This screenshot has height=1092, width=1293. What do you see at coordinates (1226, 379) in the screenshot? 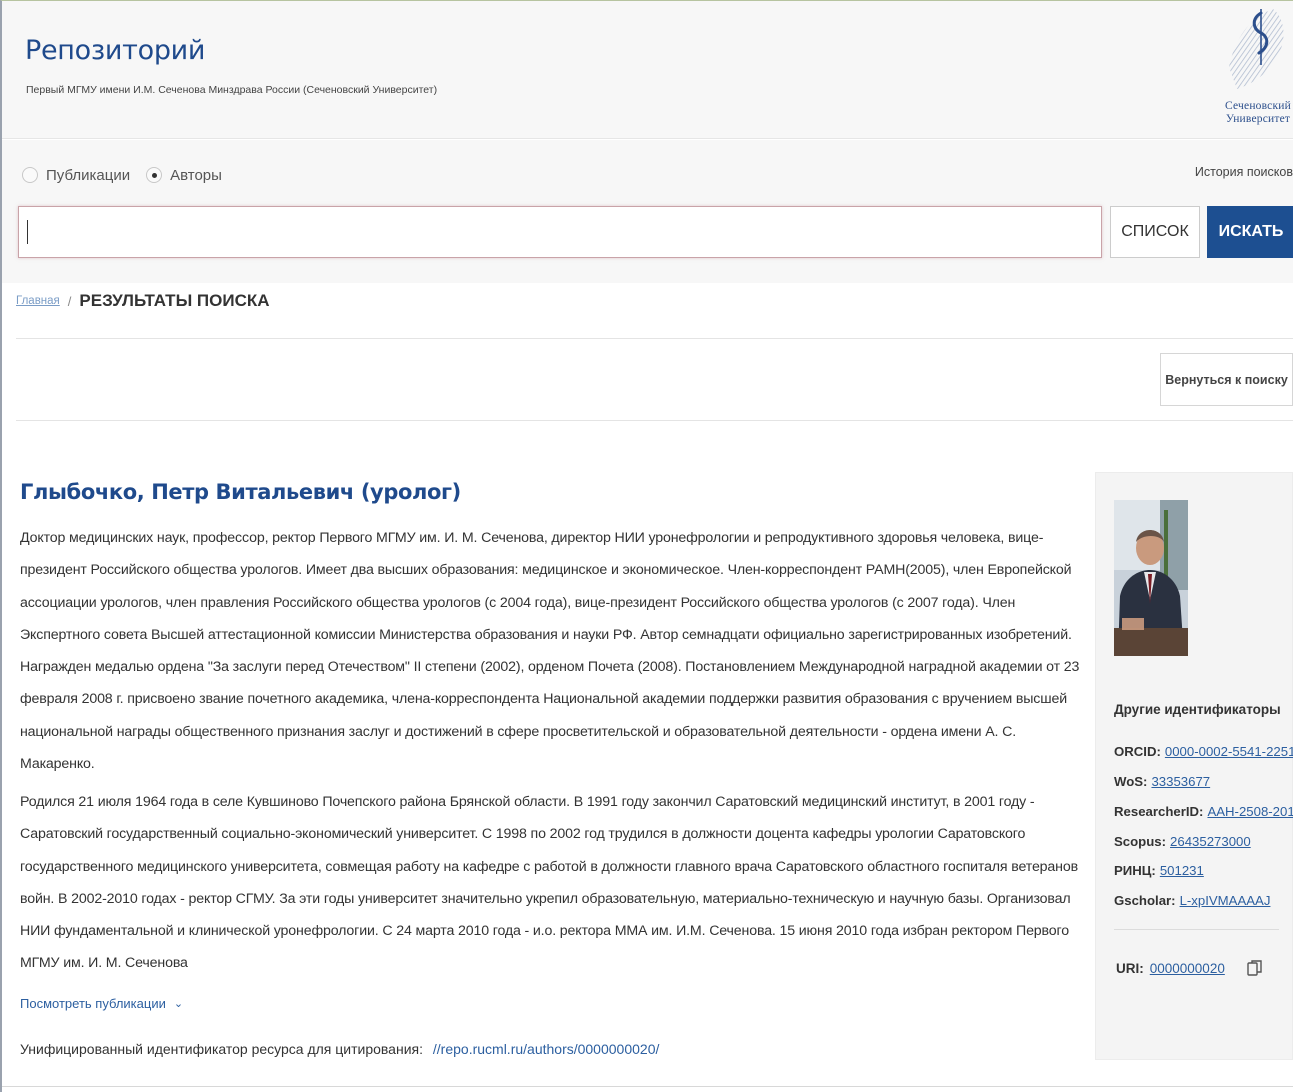
I see `back-to-search-button: Вернуться к поиску` at bounding box center [1226, 379].